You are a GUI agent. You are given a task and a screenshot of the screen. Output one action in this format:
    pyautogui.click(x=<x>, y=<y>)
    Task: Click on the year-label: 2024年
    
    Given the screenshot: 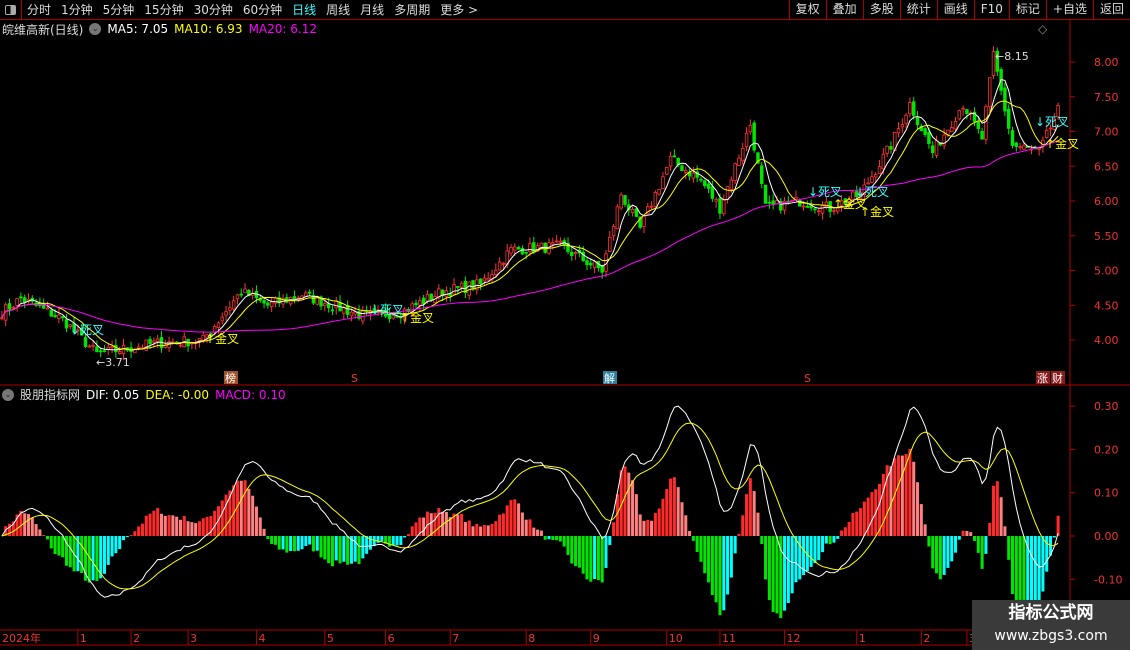 What is the action you would take?
    pyautogui.click(x=21, y=638)
    